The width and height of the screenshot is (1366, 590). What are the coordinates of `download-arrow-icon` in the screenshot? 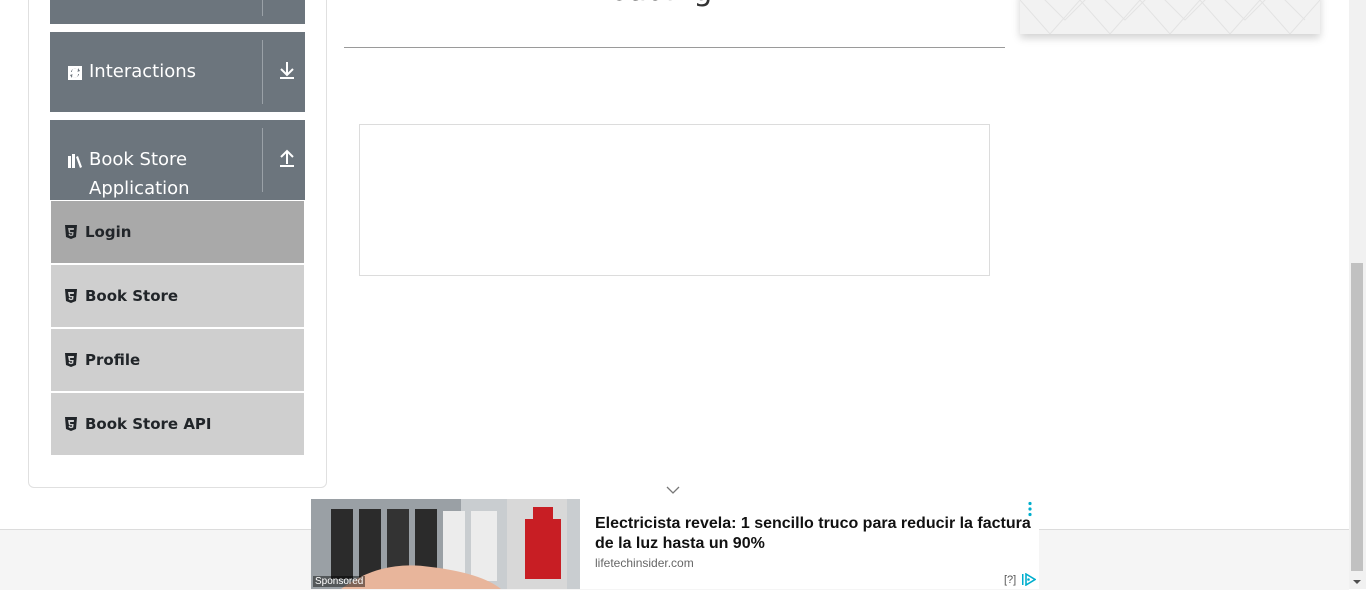 It's located at (287, 70).